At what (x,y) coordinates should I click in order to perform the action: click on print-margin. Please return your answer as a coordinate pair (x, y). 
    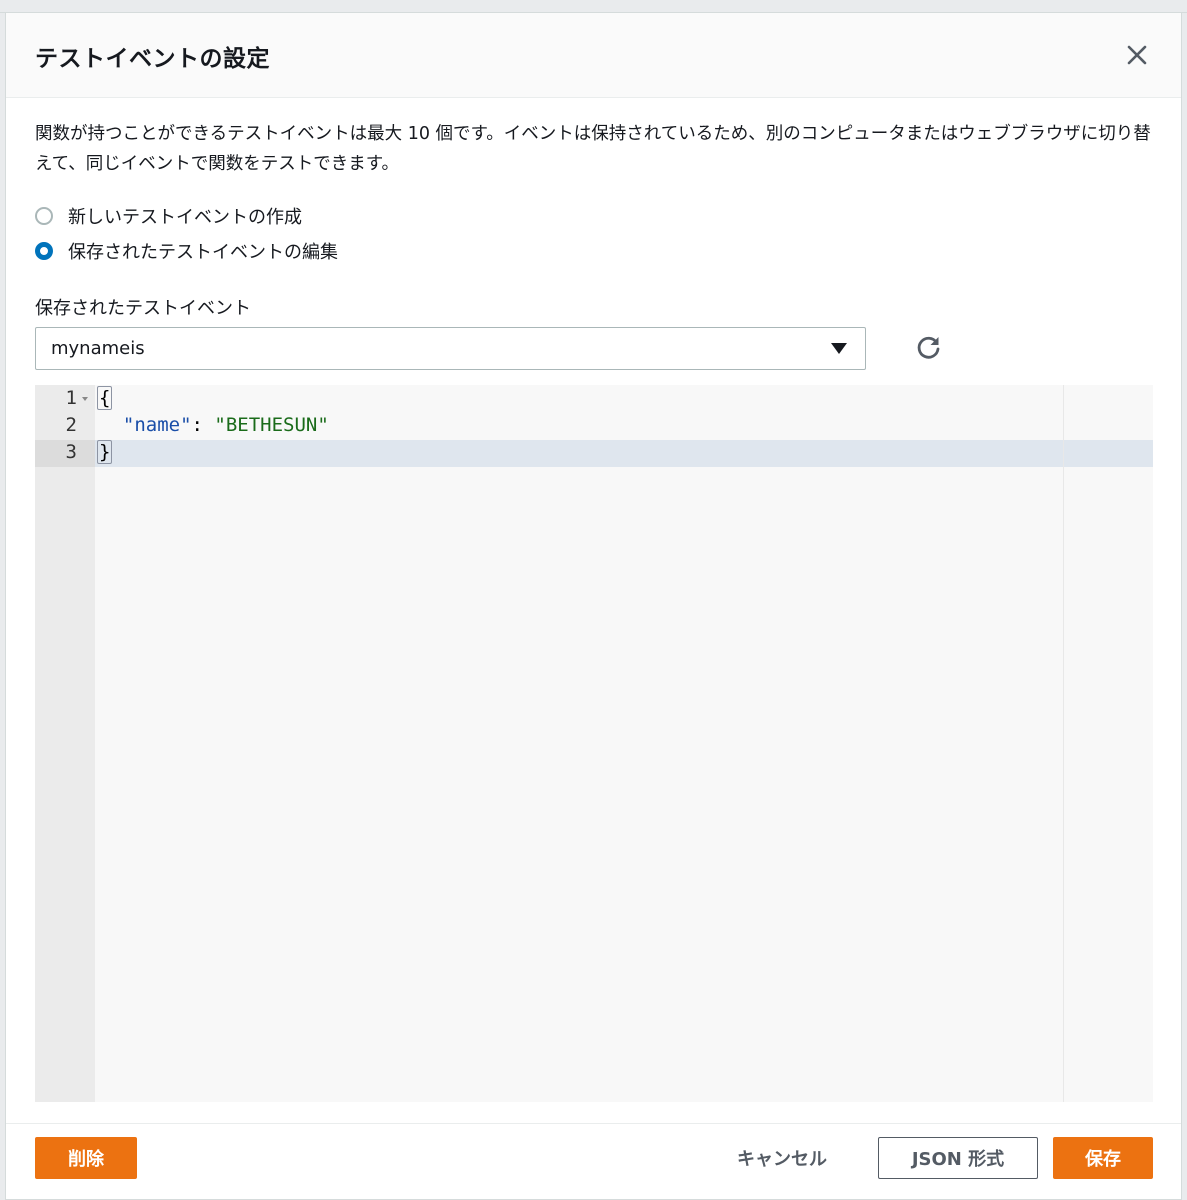
    Looking at the image, I should click on (1063, 743).